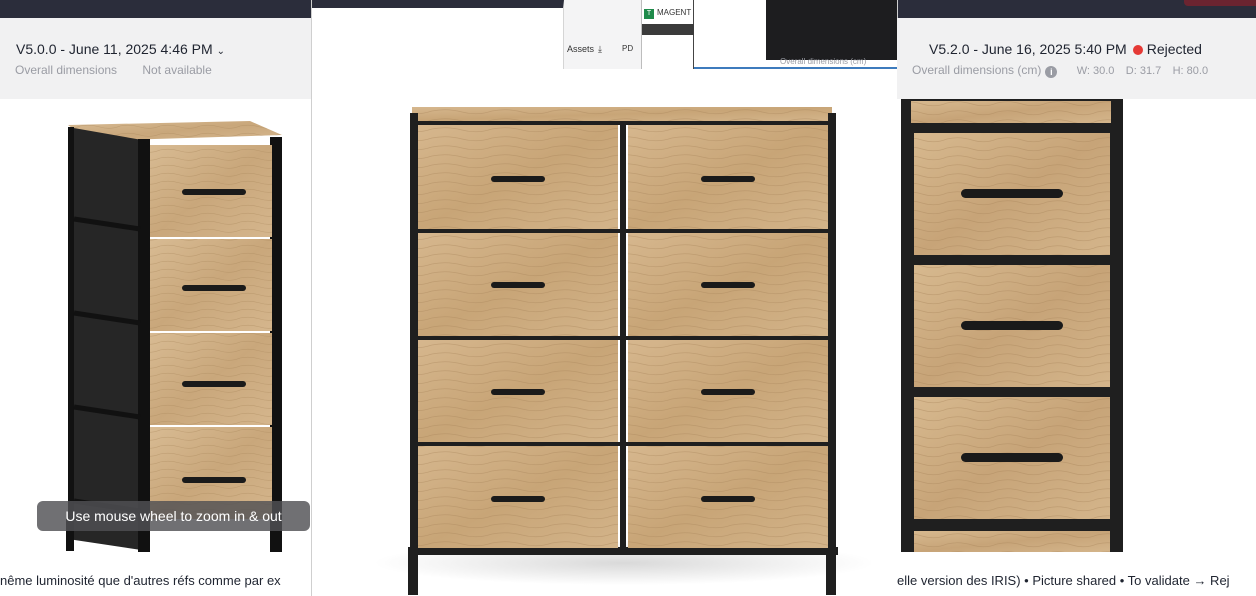  Describe the element at coordinates (1012, 325) in the screenshot. I see `tall-dresser-front-image` at that location.